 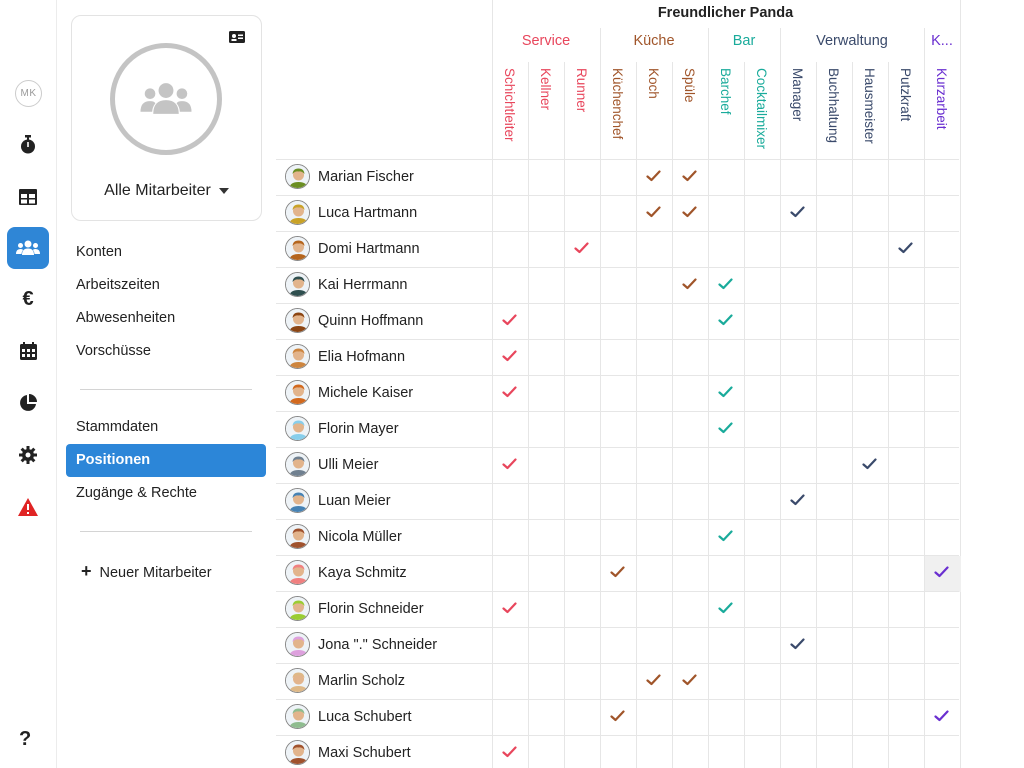 What do you see at coordinates (166, 460) in the screenshot?
I see `menu-positionen: Positionen` at bounding box center [166, 460].